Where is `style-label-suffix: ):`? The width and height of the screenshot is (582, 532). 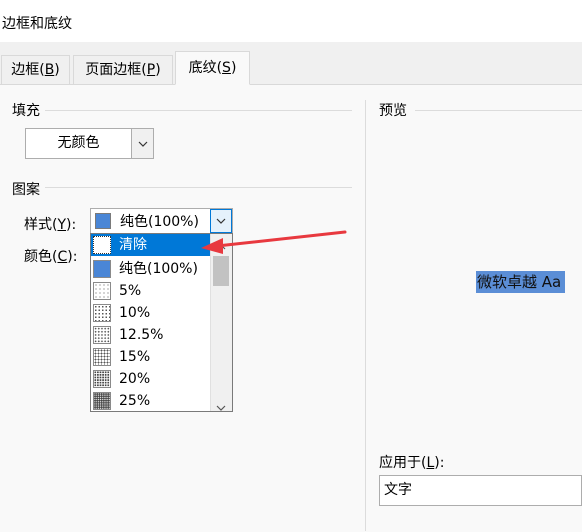 style-label-suffix: ): is located at coordinates (71, 225).